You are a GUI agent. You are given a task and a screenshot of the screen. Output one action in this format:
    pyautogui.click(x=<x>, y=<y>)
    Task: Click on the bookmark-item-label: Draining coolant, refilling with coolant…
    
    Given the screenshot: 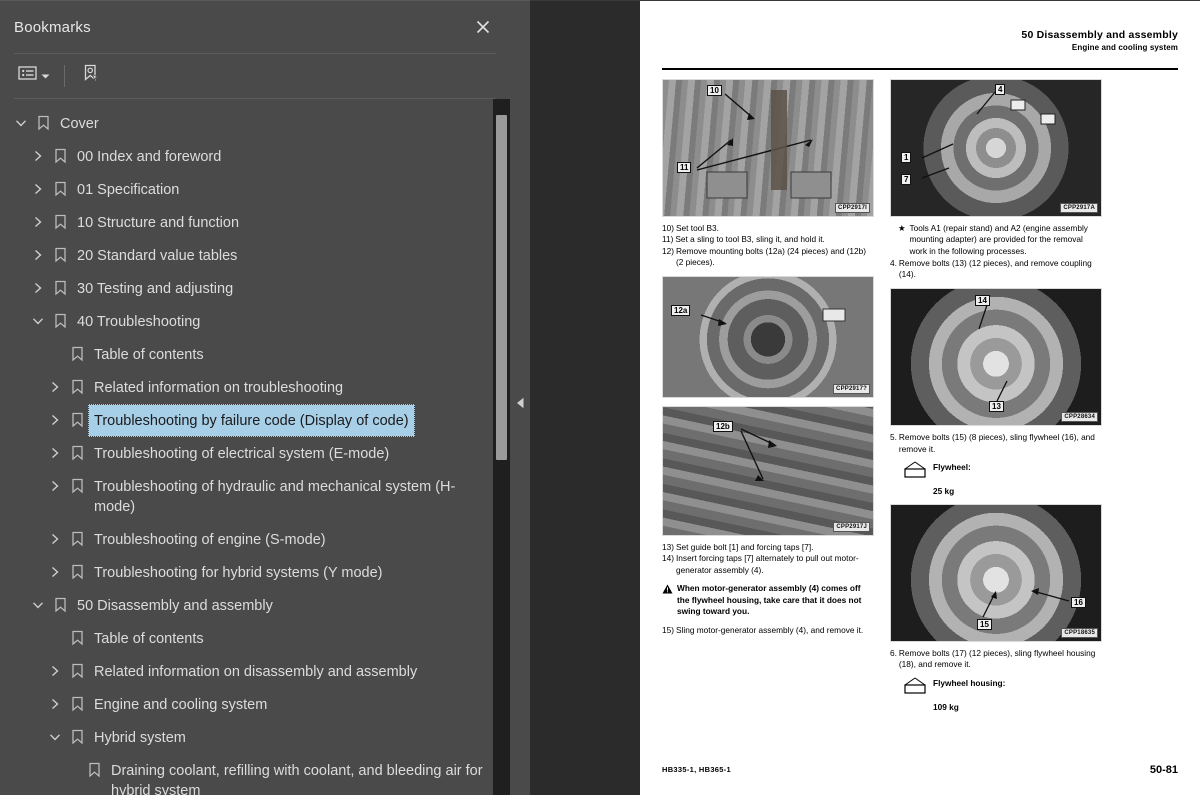 What is the action you would take?
    pyautogui.click(x=297, y=778)
    